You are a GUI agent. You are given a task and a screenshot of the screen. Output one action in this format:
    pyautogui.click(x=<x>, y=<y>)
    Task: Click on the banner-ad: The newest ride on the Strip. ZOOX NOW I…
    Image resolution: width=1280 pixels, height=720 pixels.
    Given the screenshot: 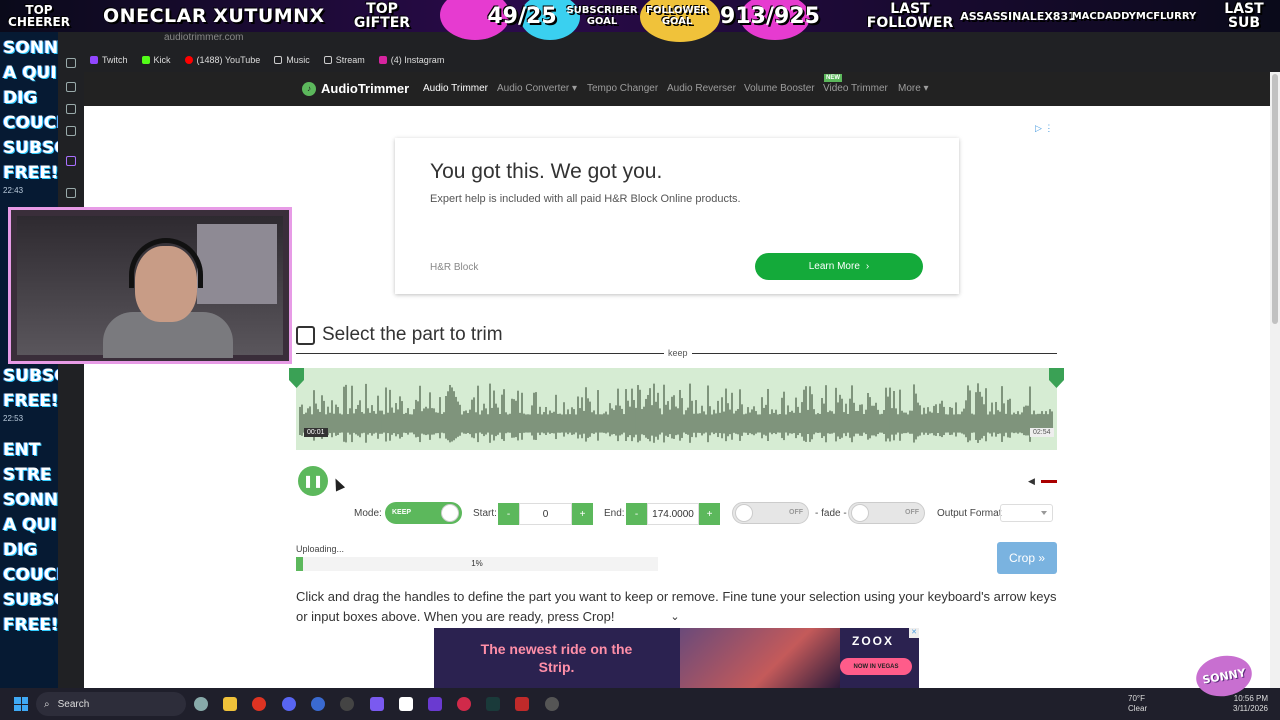 What is the action you would take?
    pyautogui.click(x=676, y=658)
    